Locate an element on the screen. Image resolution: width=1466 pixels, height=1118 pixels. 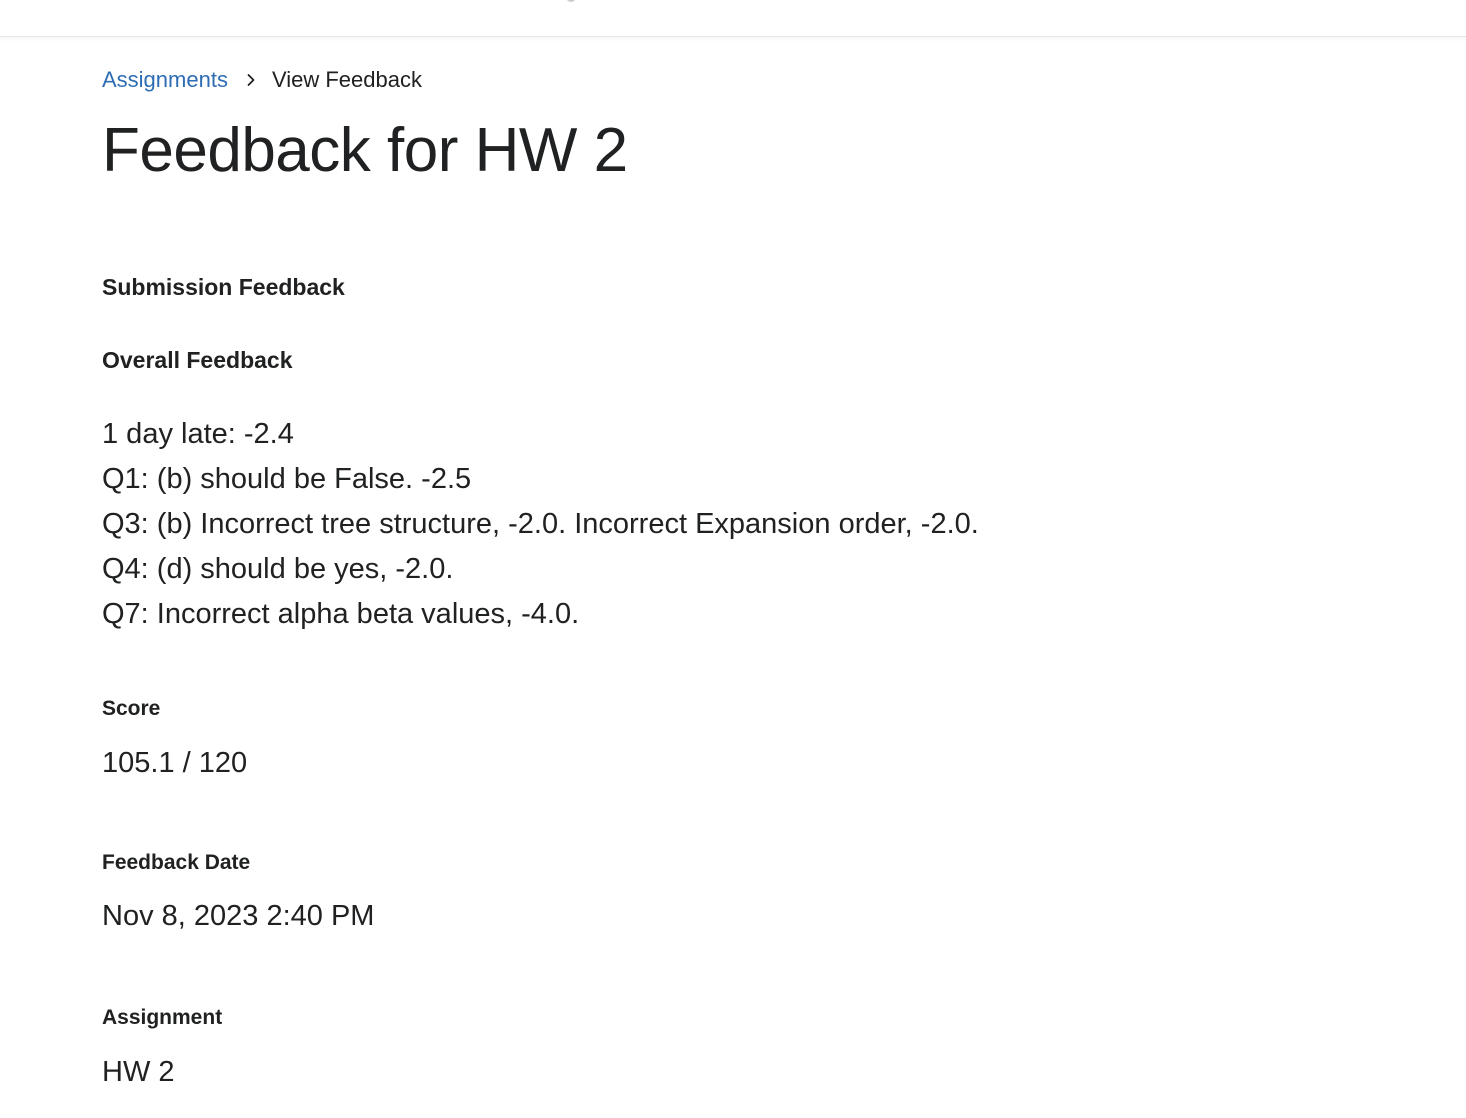
feedback-line: 1 day late: -2.4 is located at coordinates (198, 434).